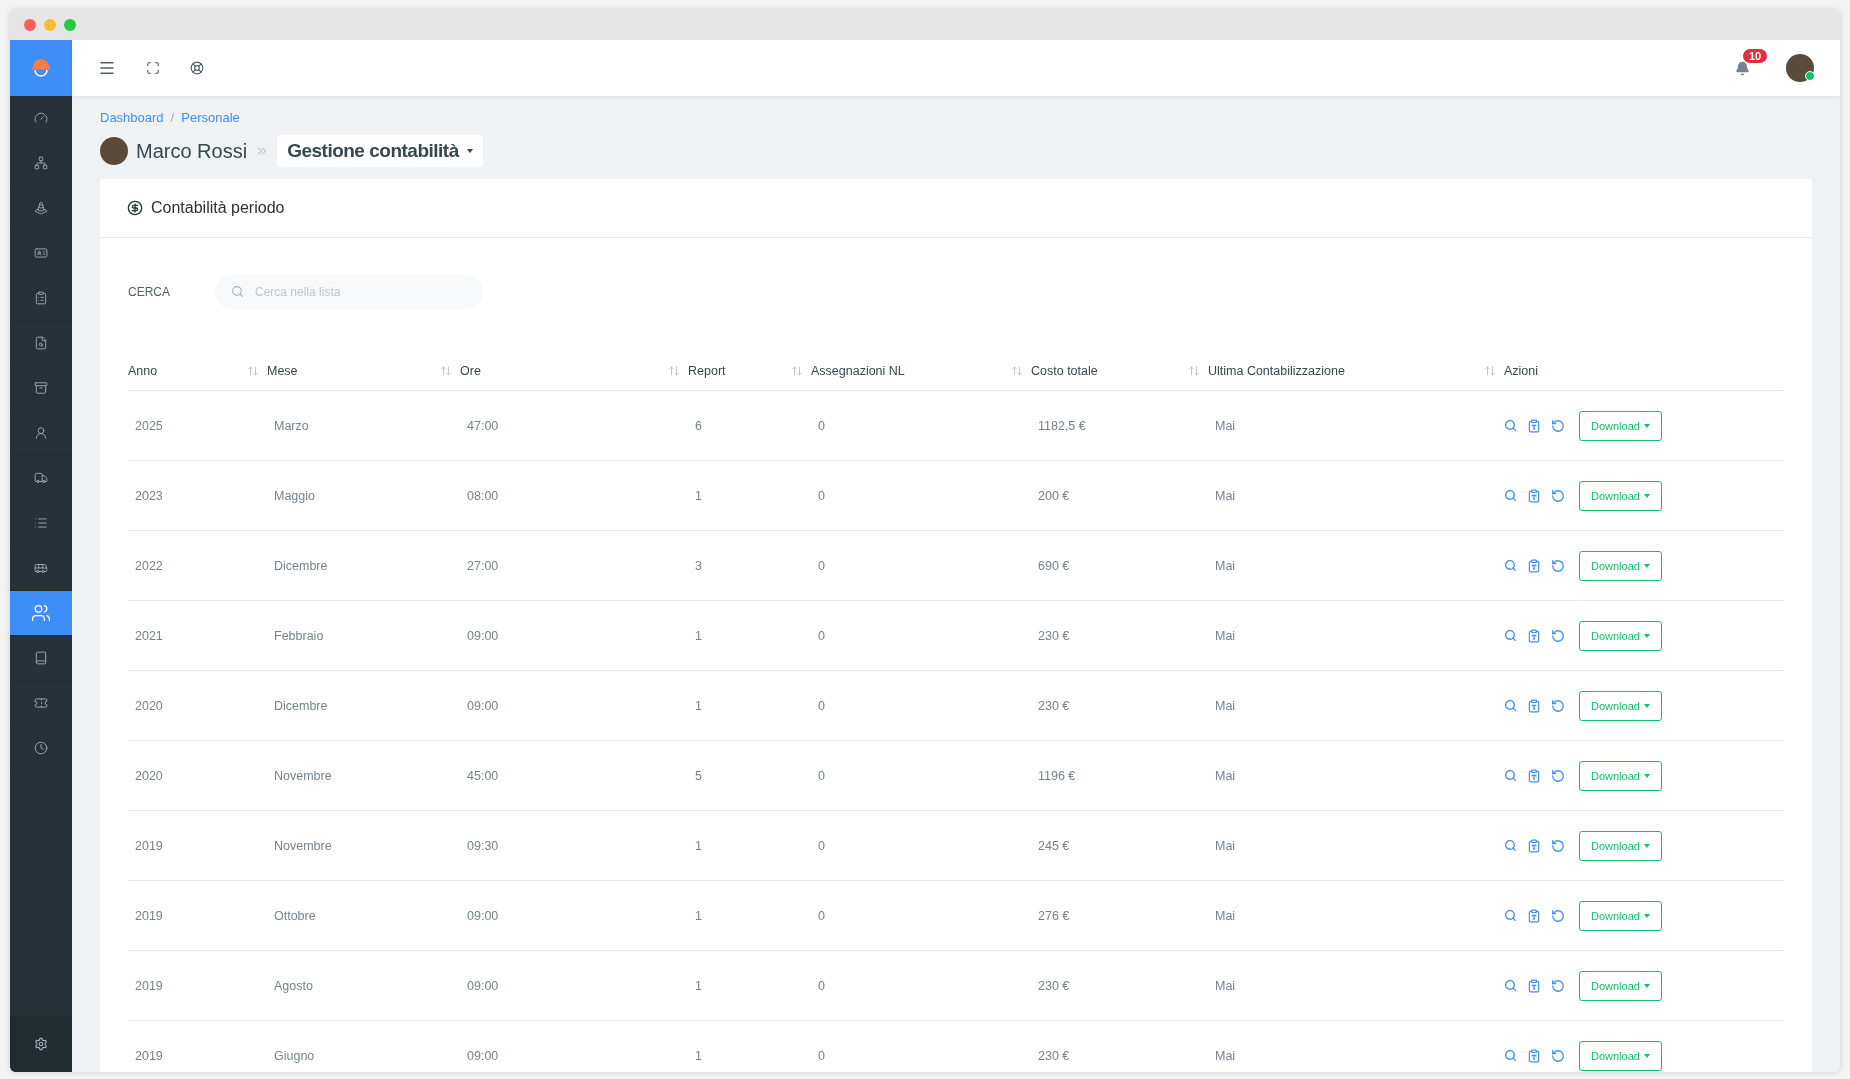 The image size is (1850, 1079). Describe the element at coordinates (41, 163) in the screenshot. I see `network-icon` at that location.